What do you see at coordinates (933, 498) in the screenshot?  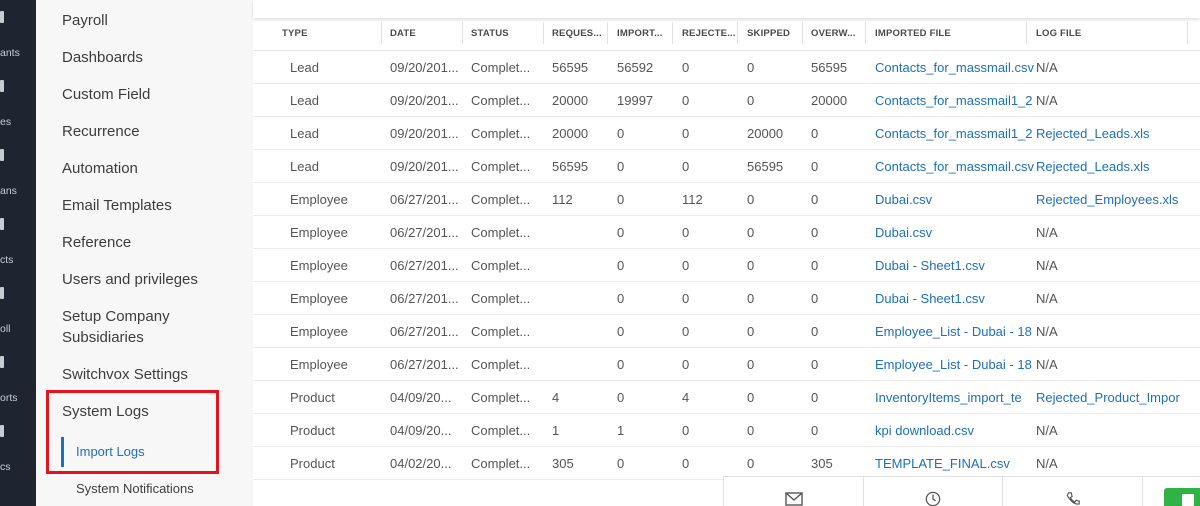 I see `clock-icon` at bounding box center [933, 498].